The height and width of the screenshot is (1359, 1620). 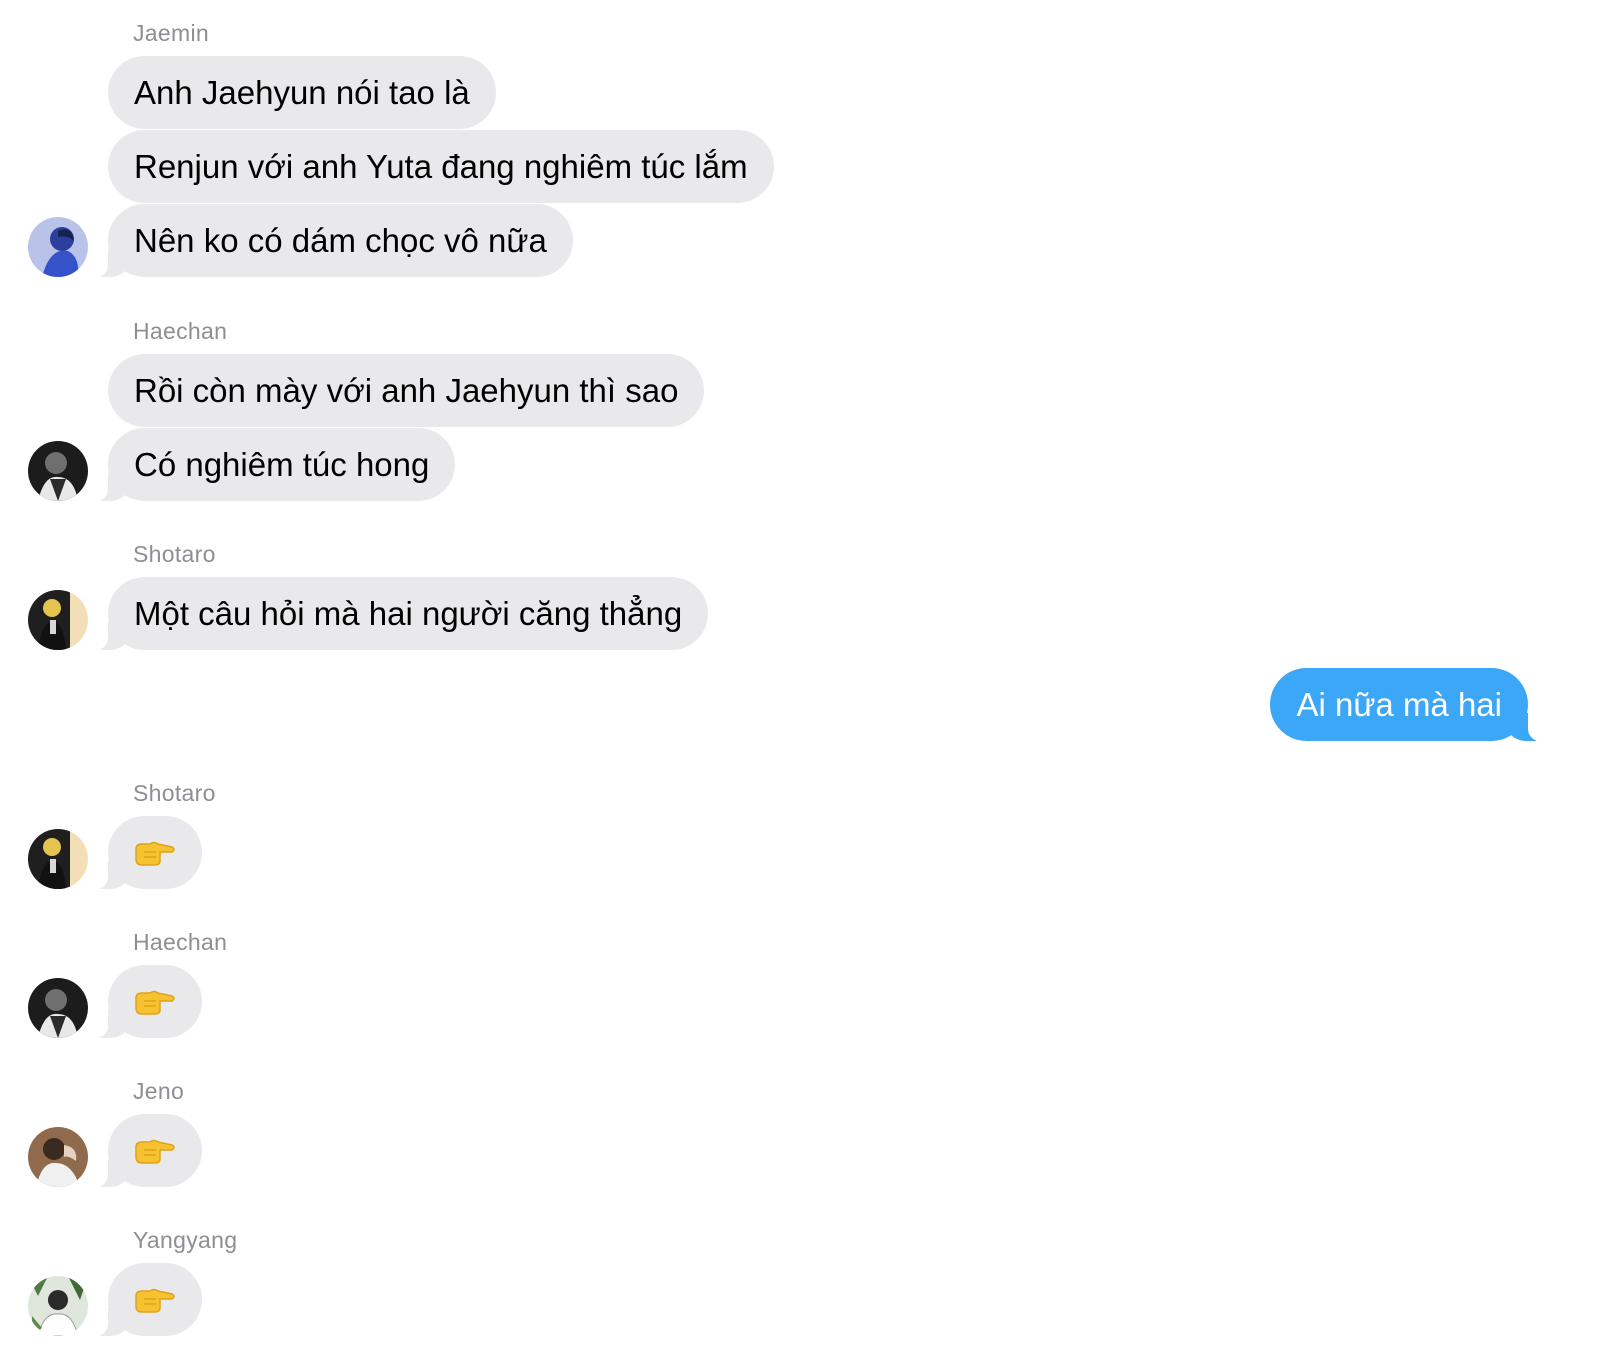 I want to click on message-bubble: Renjun với anh Yuta đang nghiêm túc lắm, so click(x=441, y=166).